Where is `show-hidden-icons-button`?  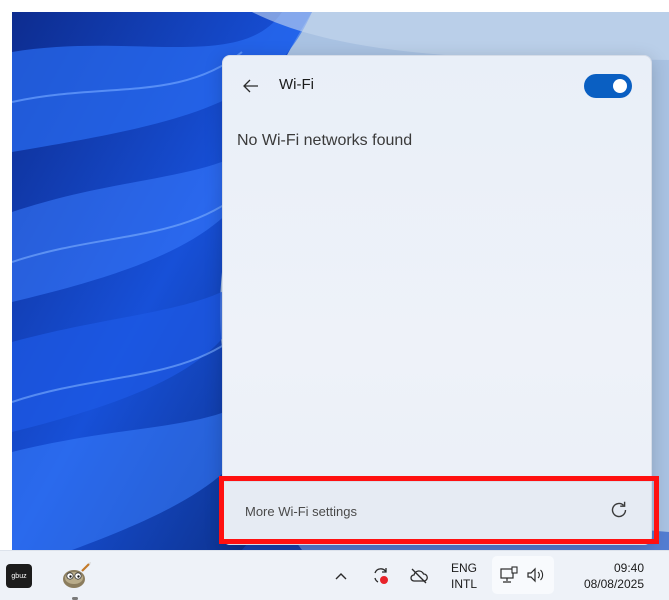 show-hidden-icons-button is located at coordinates (341, 576).